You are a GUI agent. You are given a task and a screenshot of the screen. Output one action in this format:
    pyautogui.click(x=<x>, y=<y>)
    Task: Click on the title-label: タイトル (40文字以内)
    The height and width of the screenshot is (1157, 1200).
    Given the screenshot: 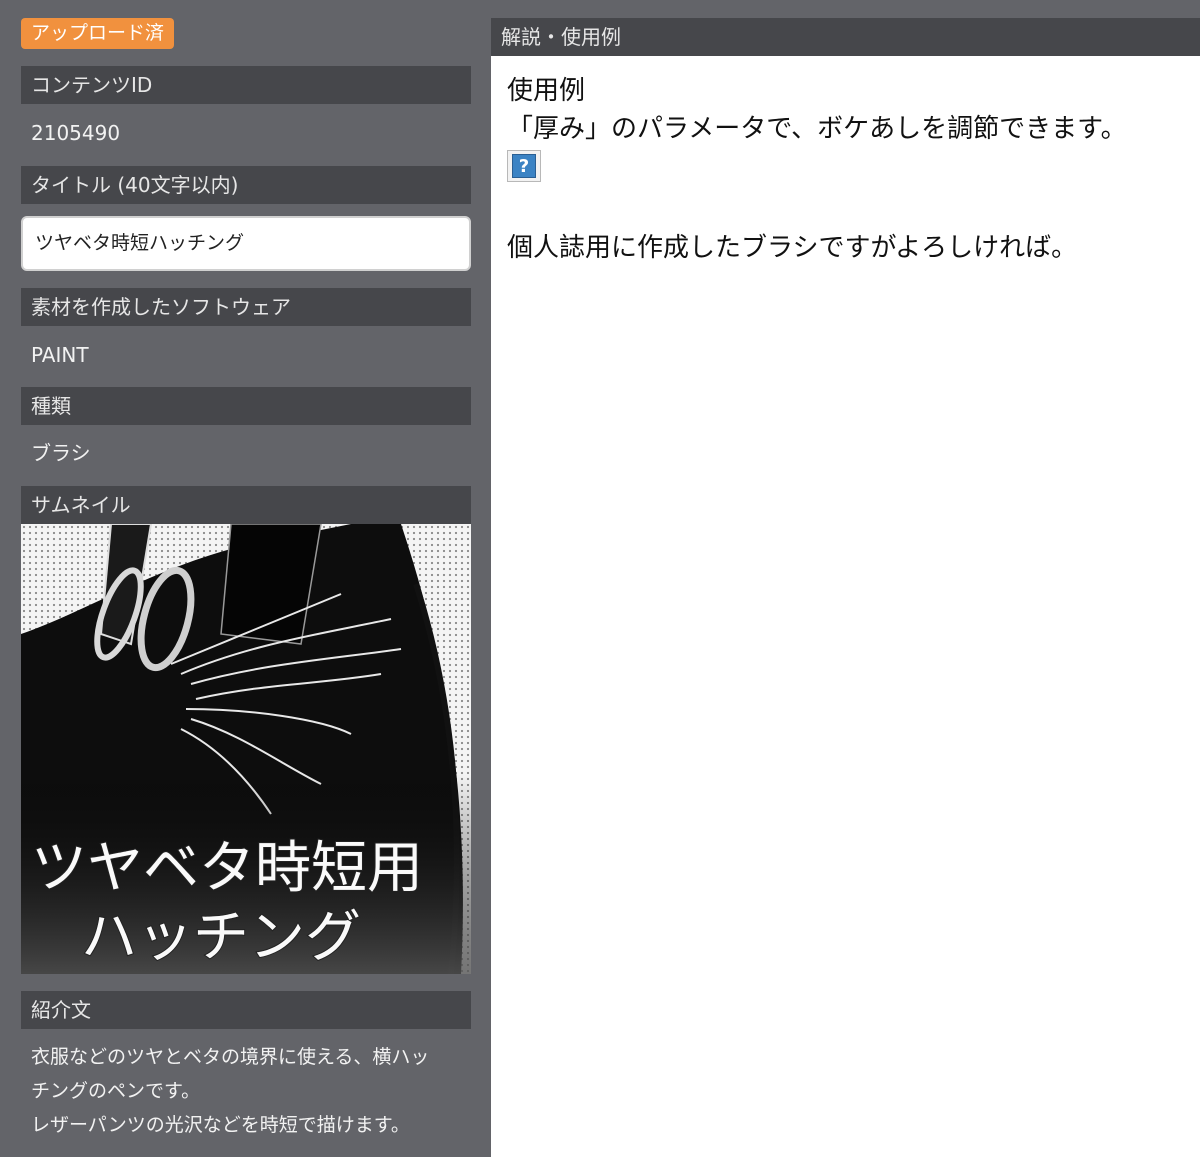 What is the action you would take?
    pyautogui.click(x=246, y=185)
    